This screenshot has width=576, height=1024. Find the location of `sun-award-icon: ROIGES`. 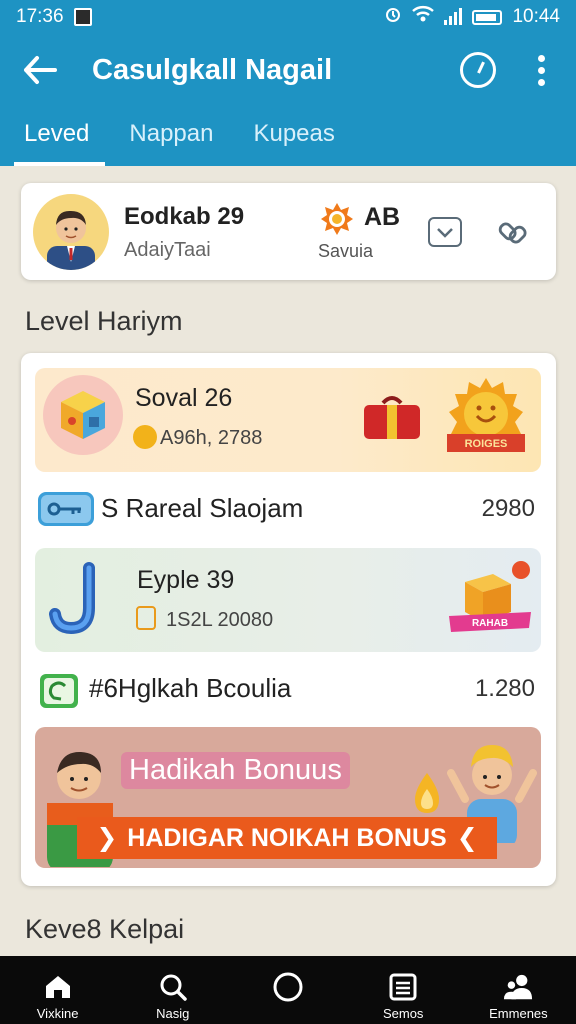

sun-award-icon: ROIGES is located at coordinates (486, 419).